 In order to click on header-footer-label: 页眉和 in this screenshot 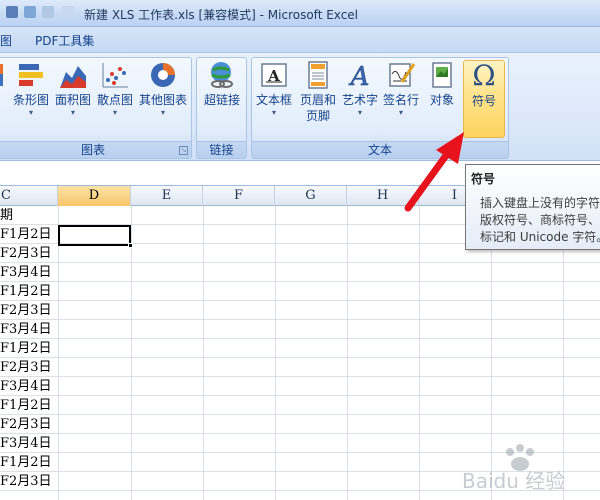, I will do `click(317, 100)`.